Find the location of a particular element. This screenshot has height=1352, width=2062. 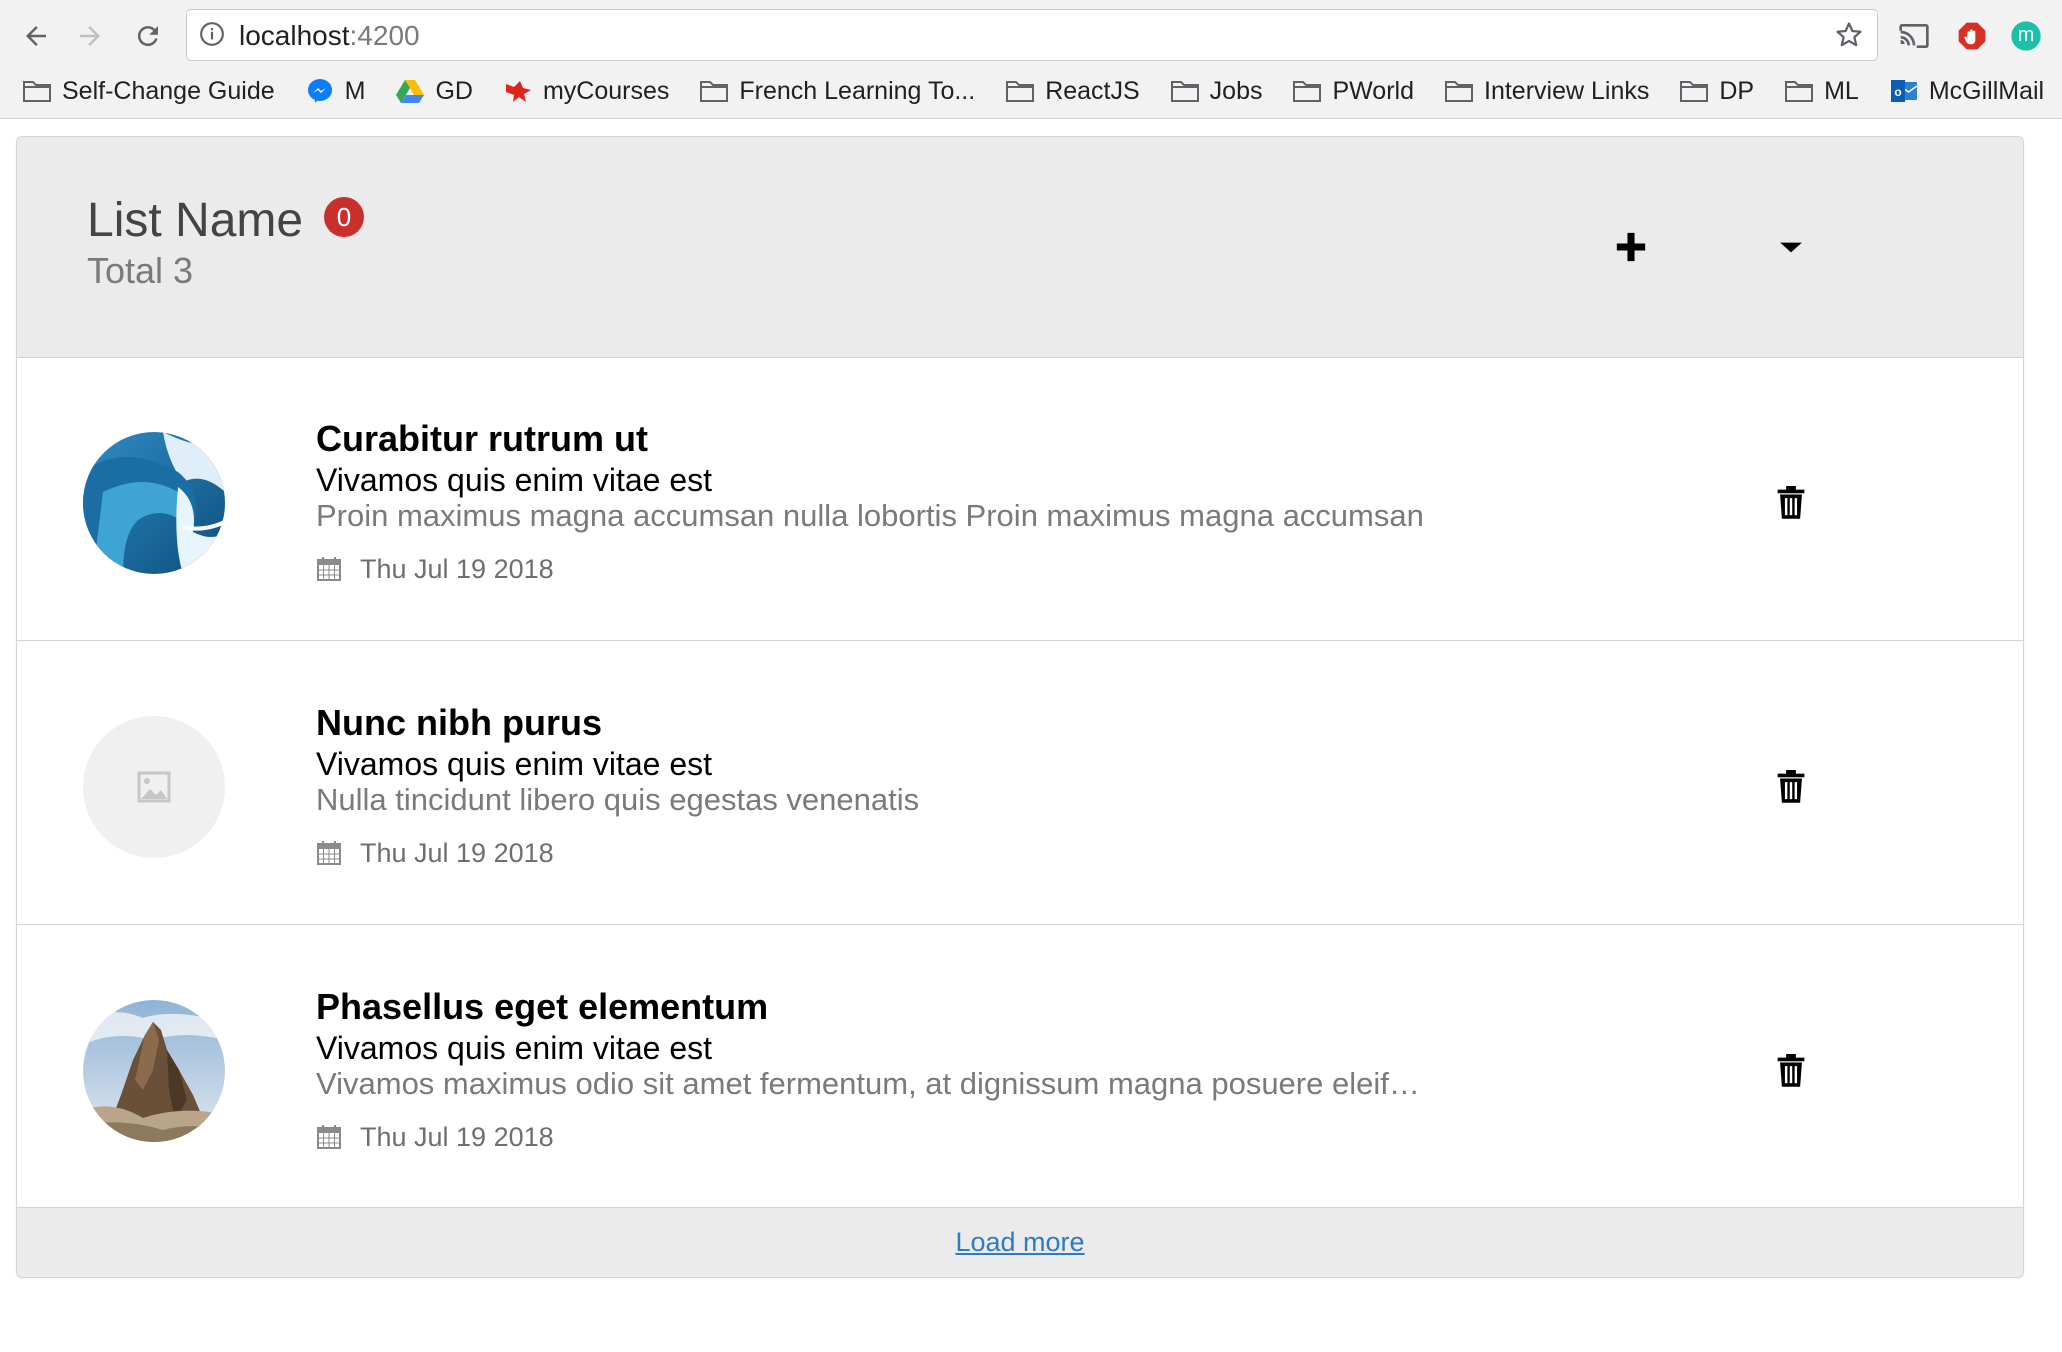

info-icon is located at coordinates (212, 34).